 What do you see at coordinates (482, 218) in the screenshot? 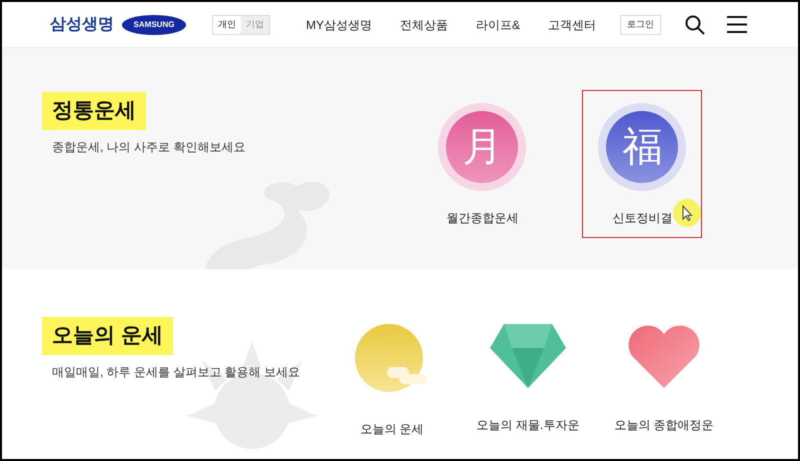
I see `item-label: 월간종합운세` at bounding box center [482, 218].